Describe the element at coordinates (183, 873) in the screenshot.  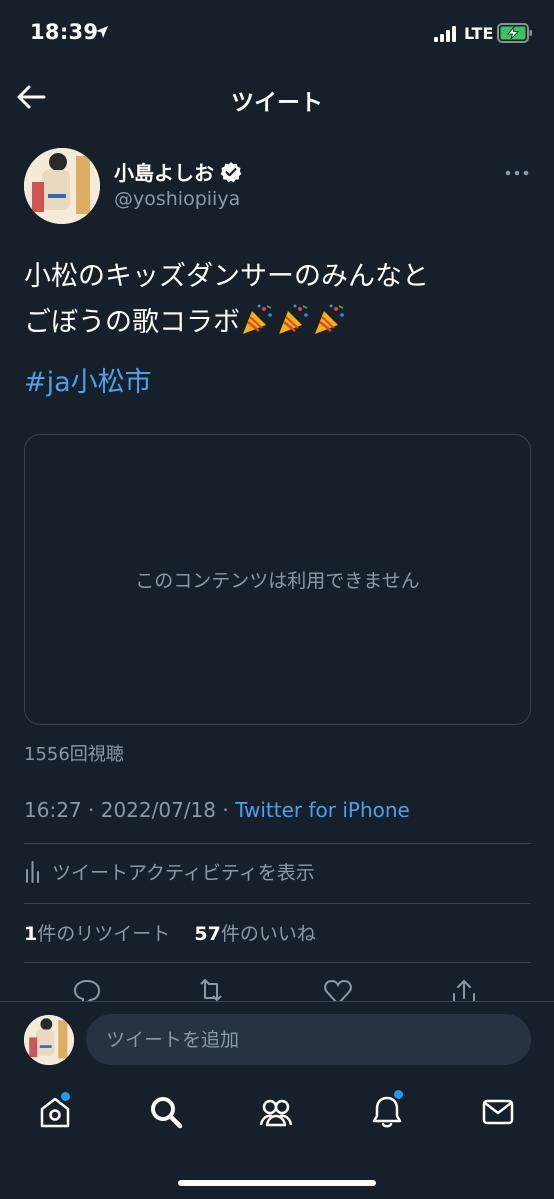
I see `tweet-activity-label: ツイートアクティビティを表示` at that location.